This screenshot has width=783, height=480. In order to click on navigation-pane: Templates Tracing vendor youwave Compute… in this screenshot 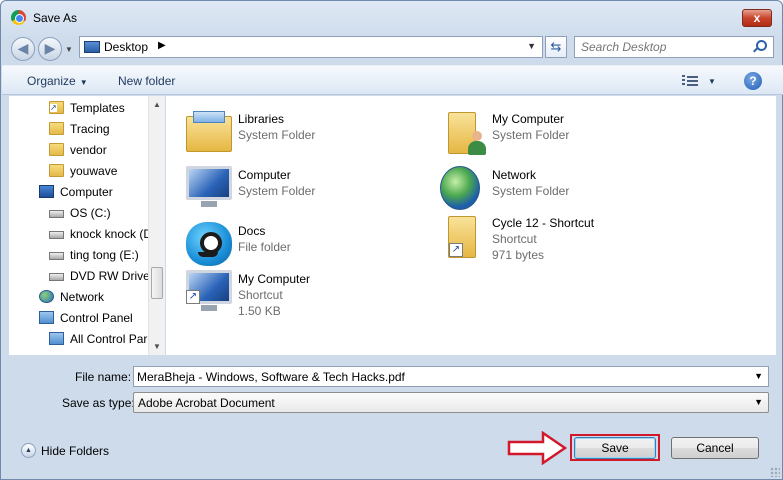, I will do `click(87, 225)`.